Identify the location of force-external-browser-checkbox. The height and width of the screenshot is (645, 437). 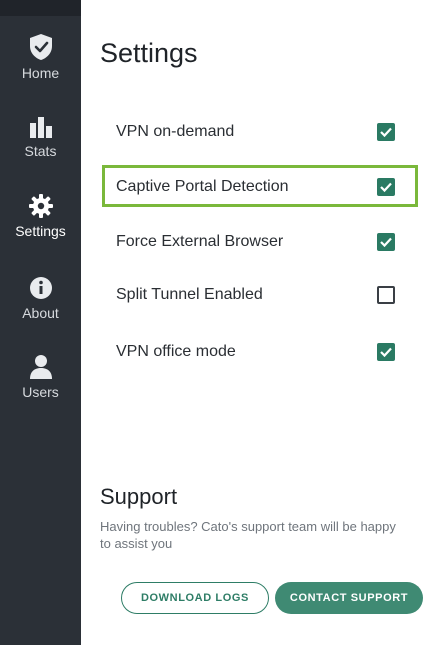
(386, 242).